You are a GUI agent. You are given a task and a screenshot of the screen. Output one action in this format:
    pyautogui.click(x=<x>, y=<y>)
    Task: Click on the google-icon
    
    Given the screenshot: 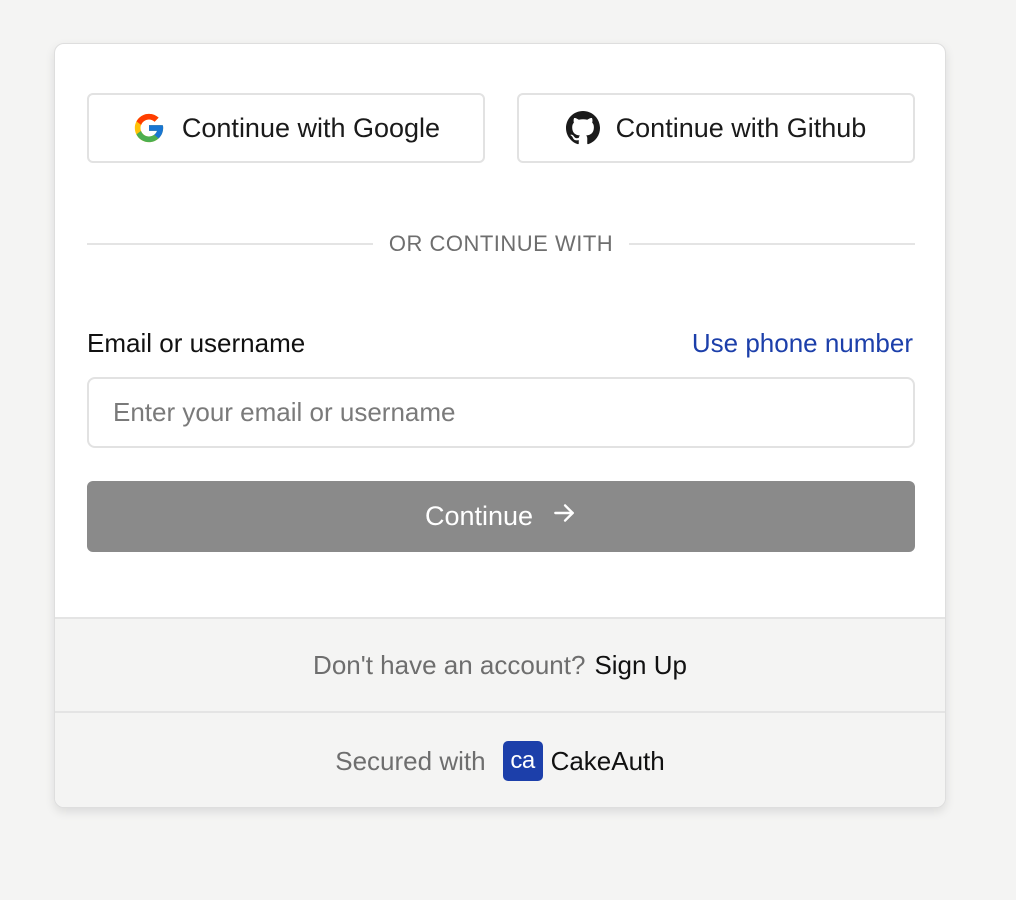 What is the action you would take?
    pyautogui.click(x=149, y=128)
    